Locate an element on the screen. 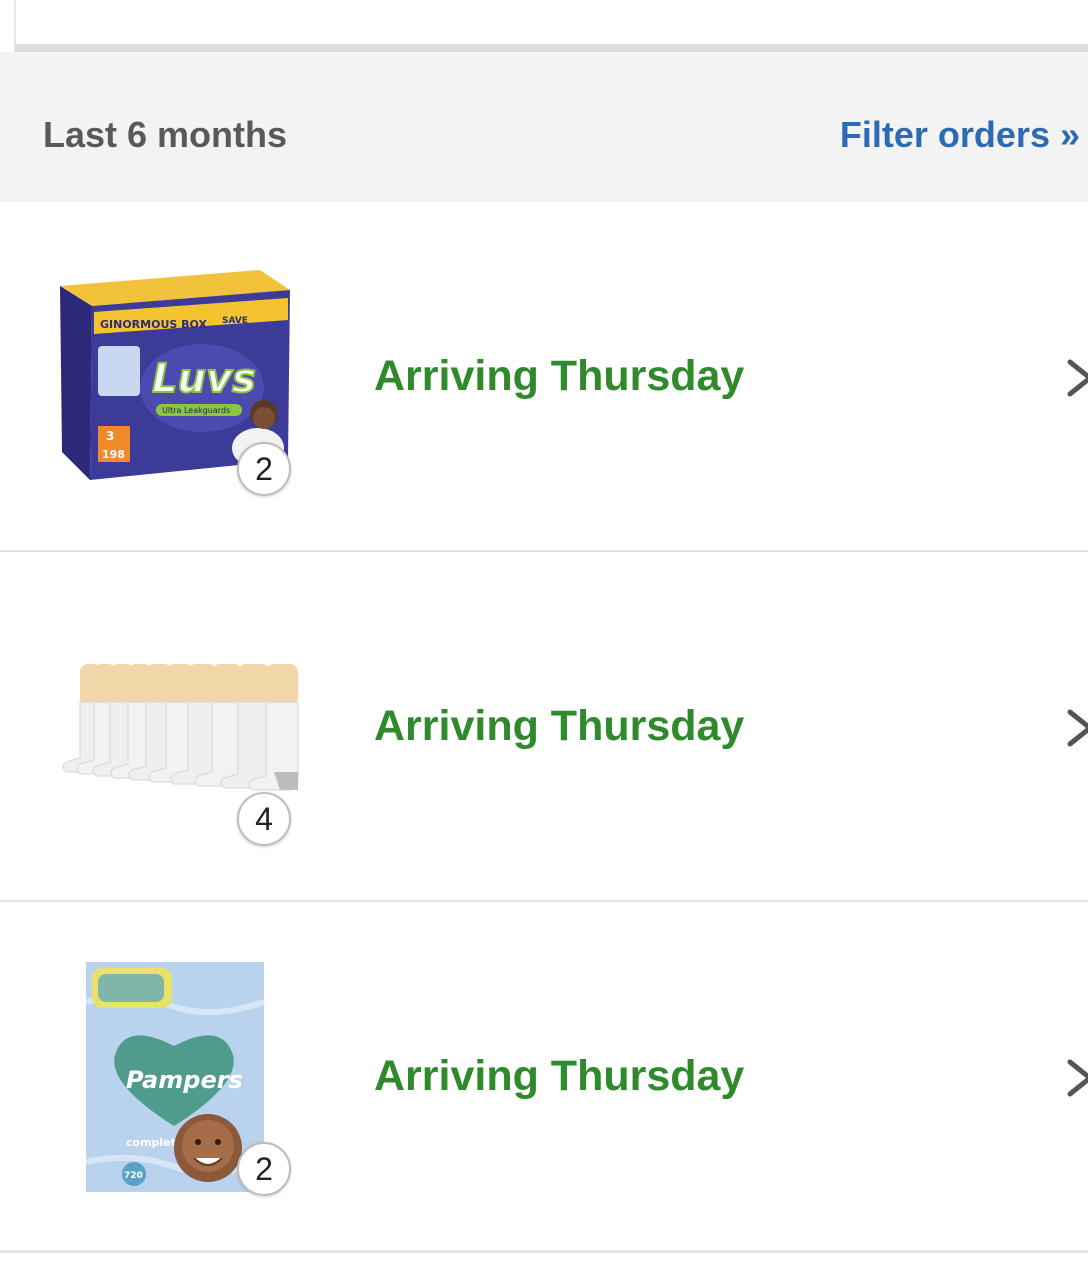 The image size is (1088, 1280). pampers-box-text: 720 is located at coordinates (133, 1176).